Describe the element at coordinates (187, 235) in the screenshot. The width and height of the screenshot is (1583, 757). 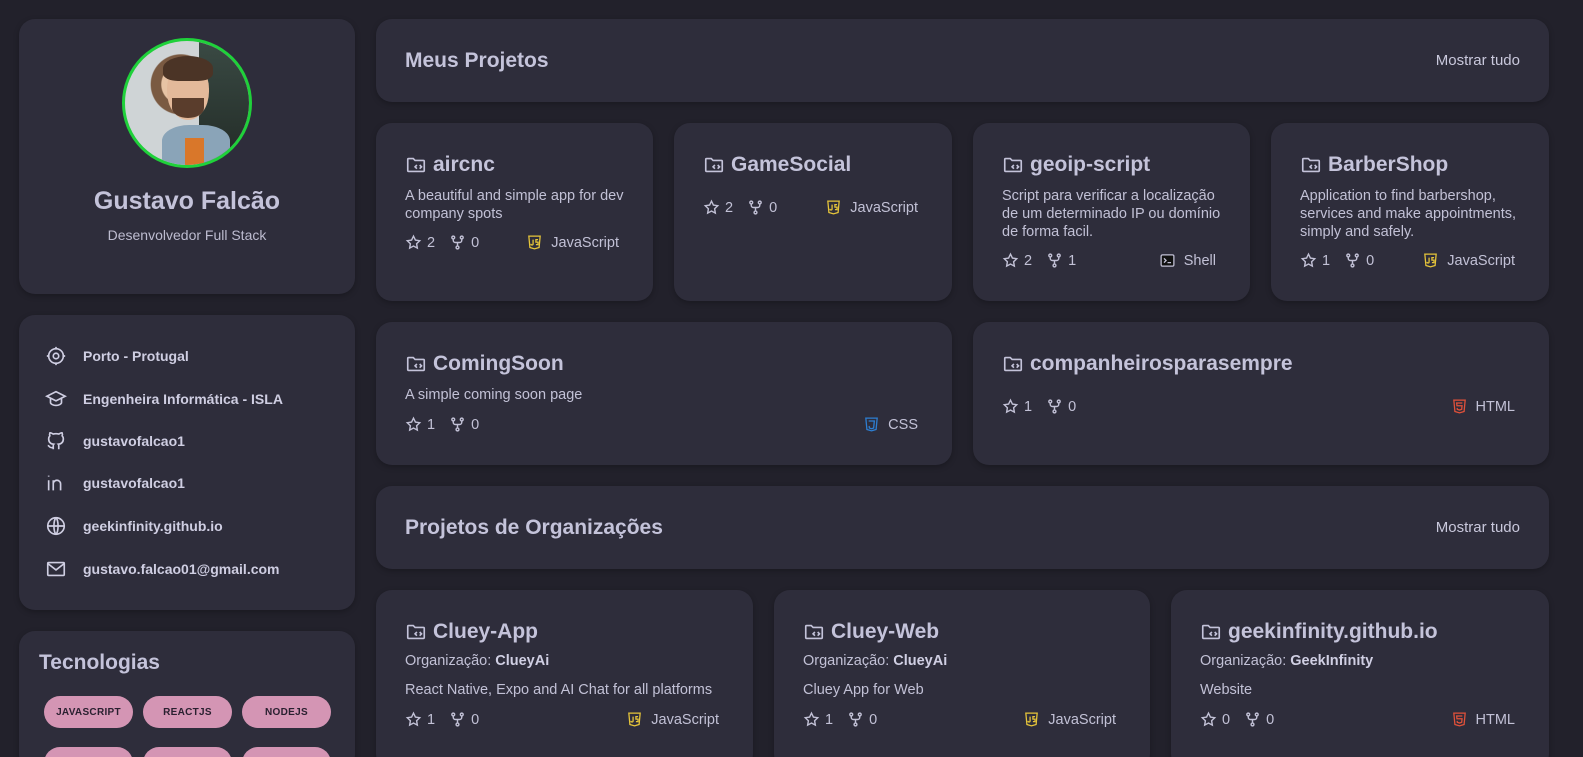
I see `profile-role: Desenvolvedor Full Stack` at that location.